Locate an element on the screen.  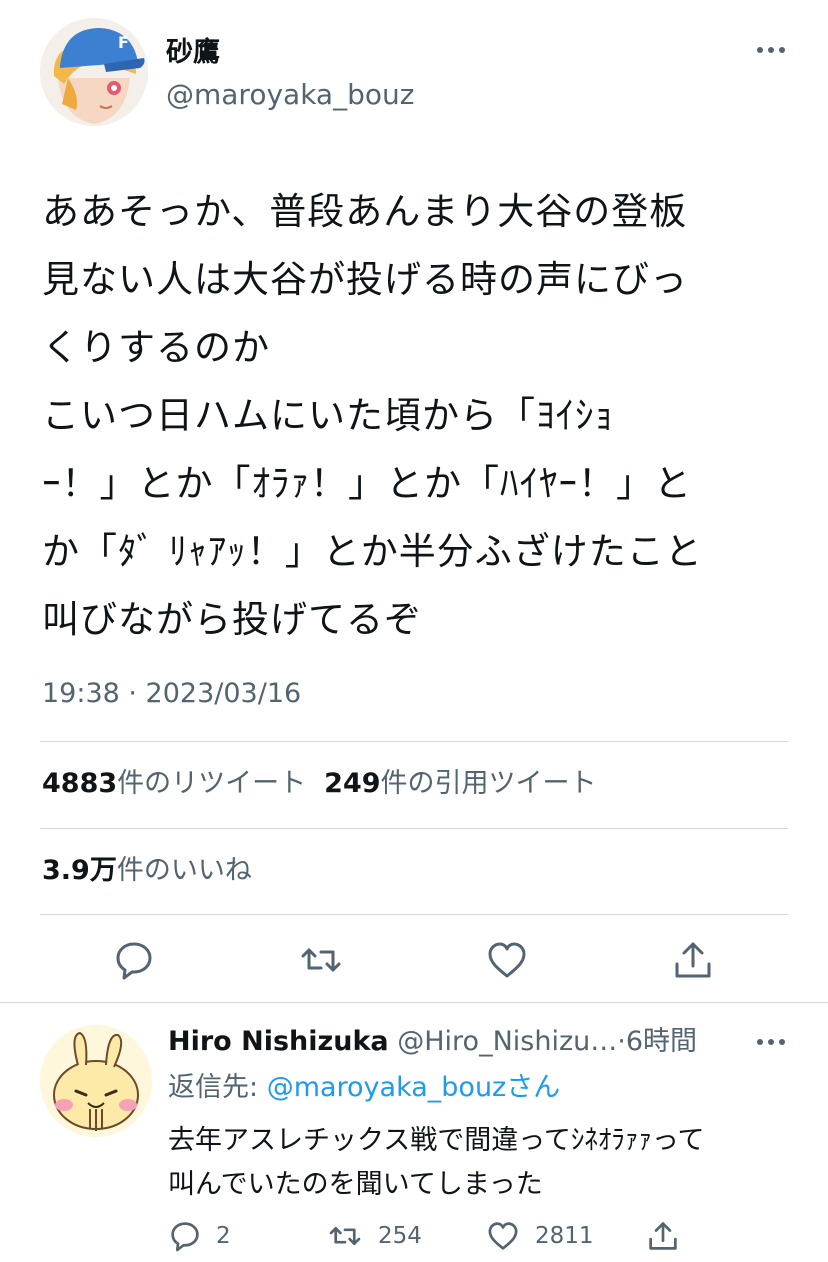
reply-retweet-icon is located at coordinates (345, 1236).